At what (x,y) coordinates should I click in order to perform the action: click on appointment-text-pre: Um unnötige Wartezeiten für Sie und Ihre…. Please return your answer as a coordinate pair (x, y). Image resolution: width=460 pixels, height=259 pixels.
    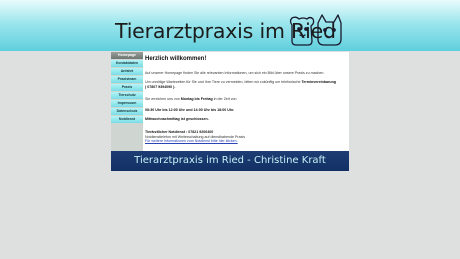
    Looking at the image, I should click on (223, 82).